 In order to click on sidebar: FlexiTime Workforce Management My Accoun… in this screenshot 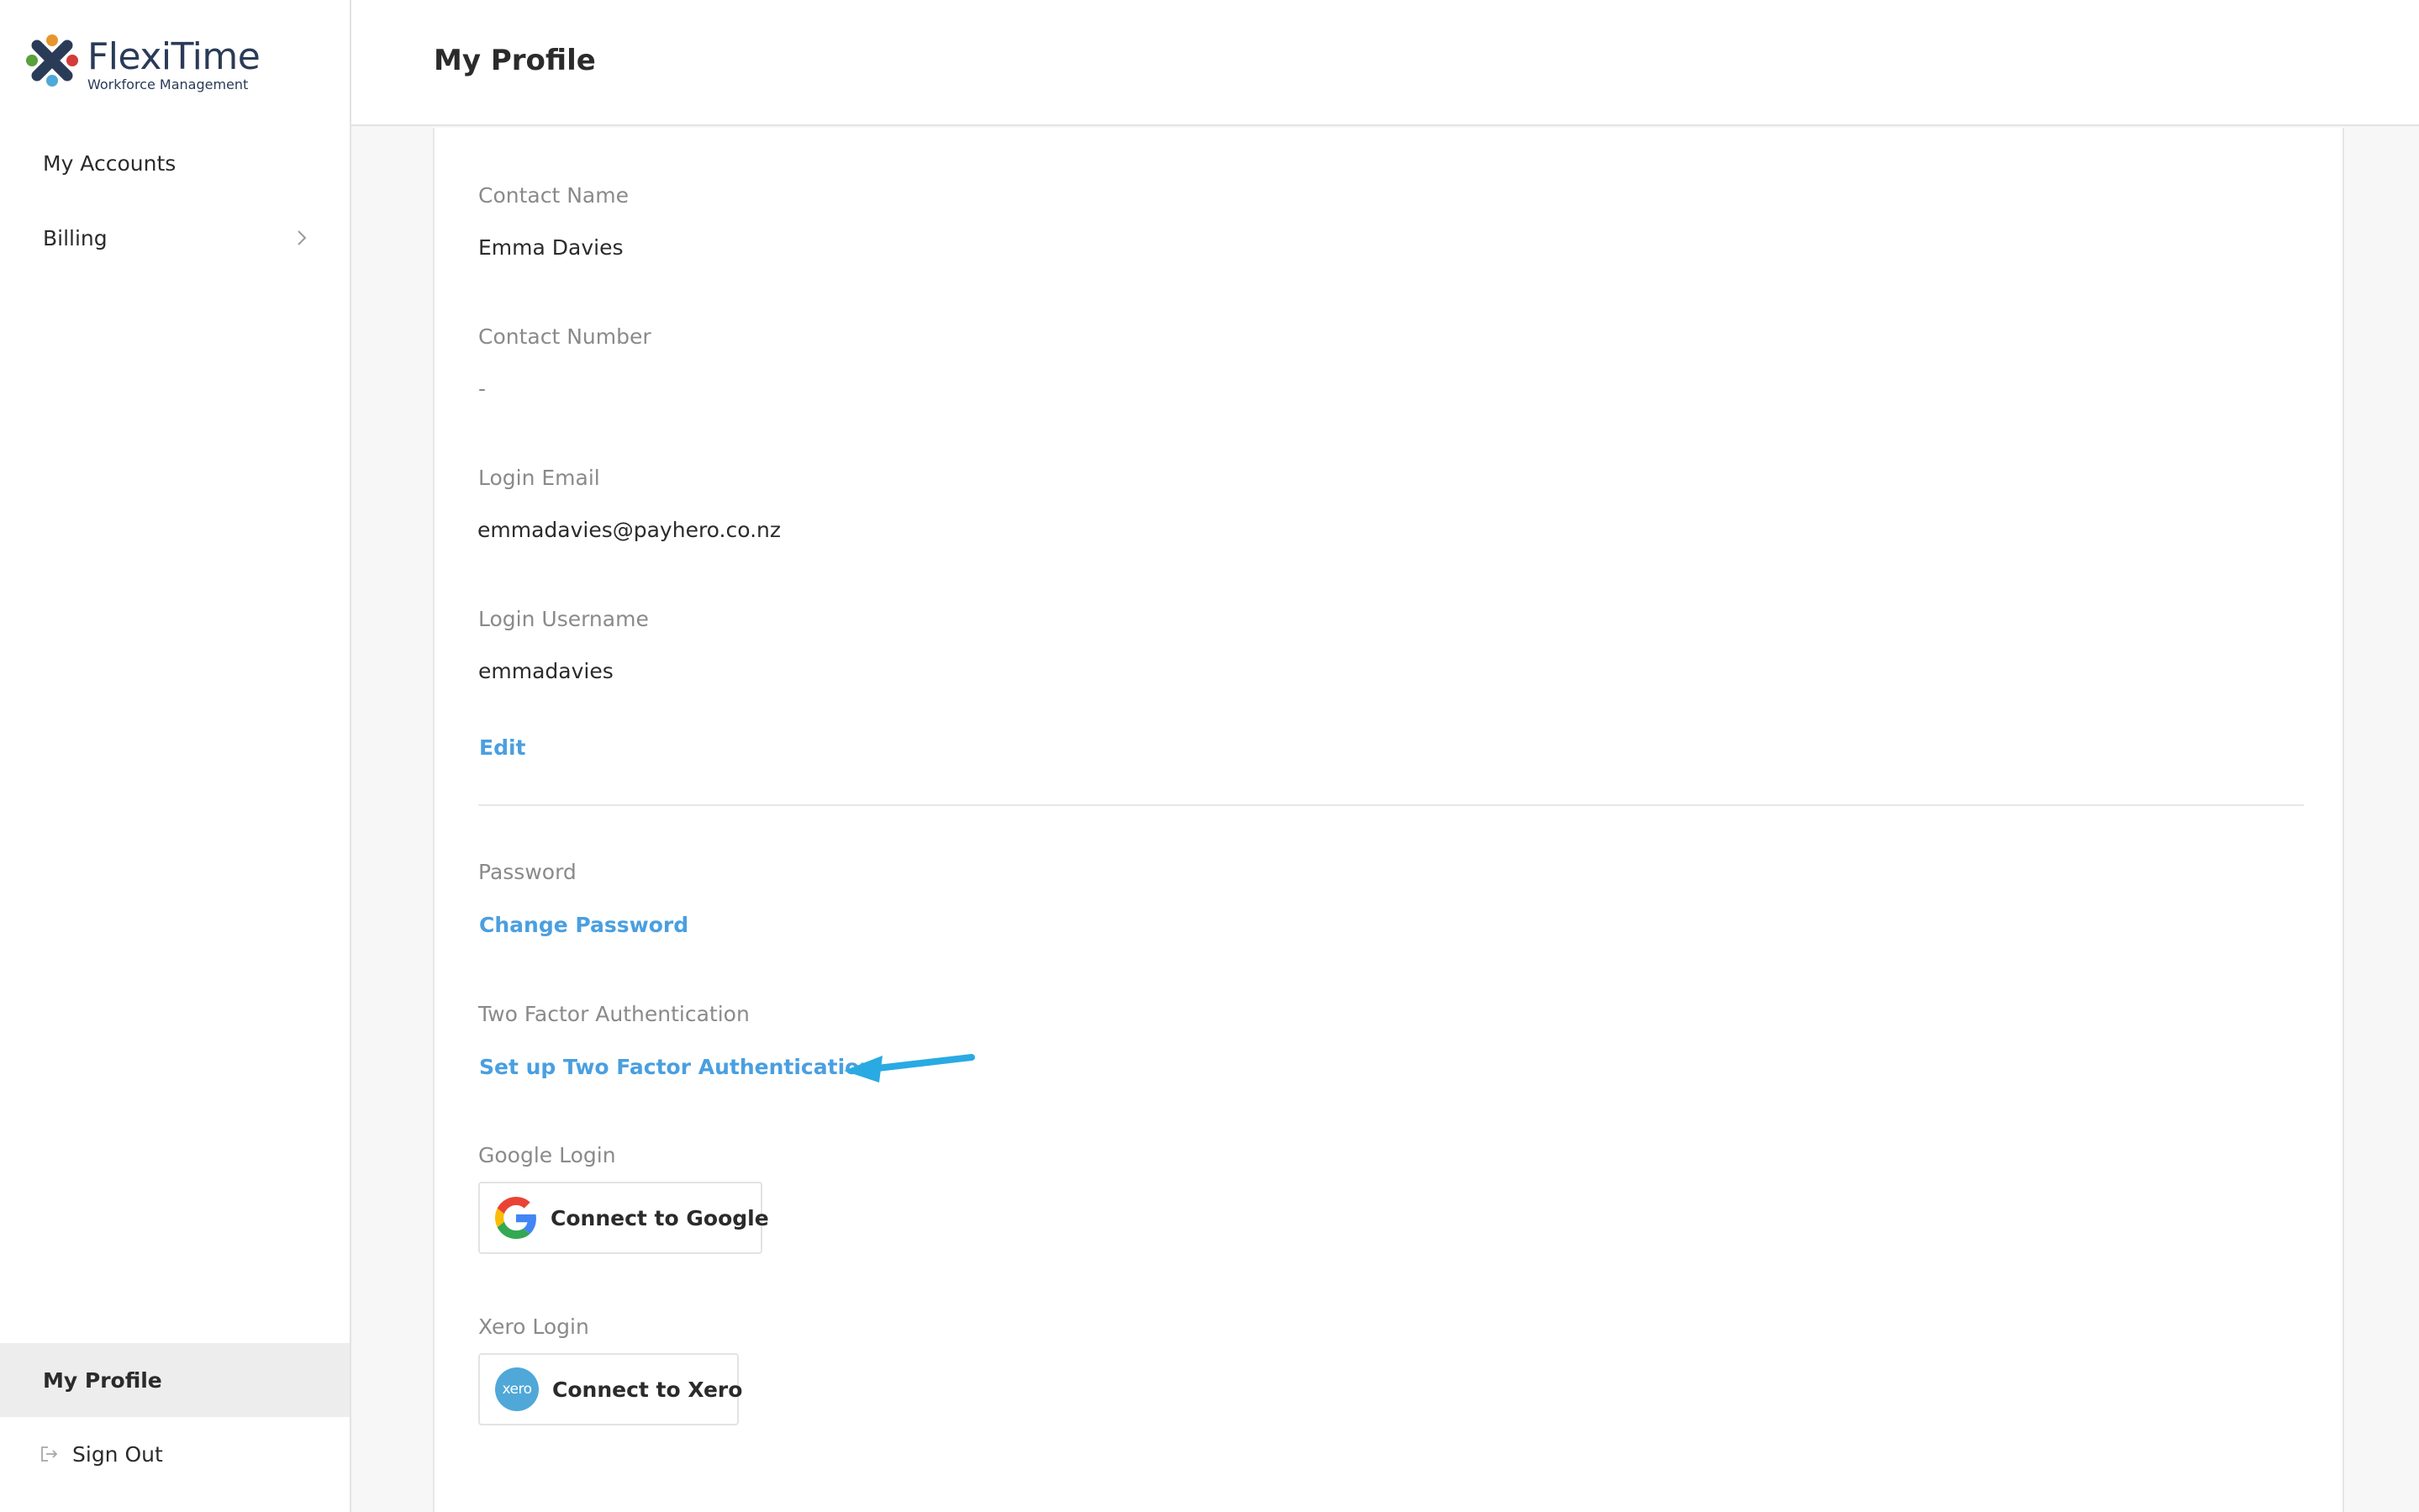, I will do `click(175, 756)`.